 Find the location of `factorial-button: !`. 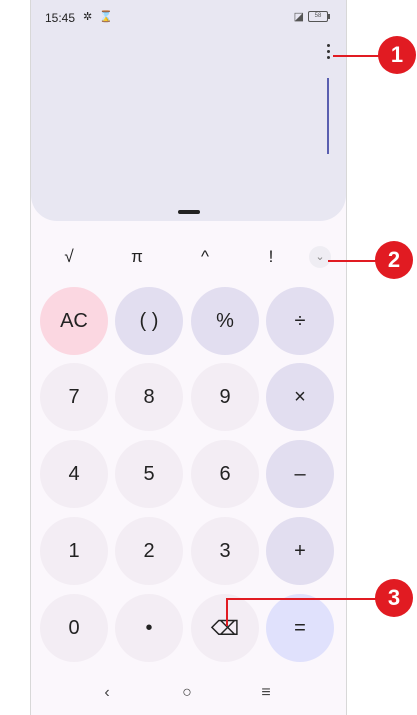

factorial-button: ! is located at coordinates (271, 257).